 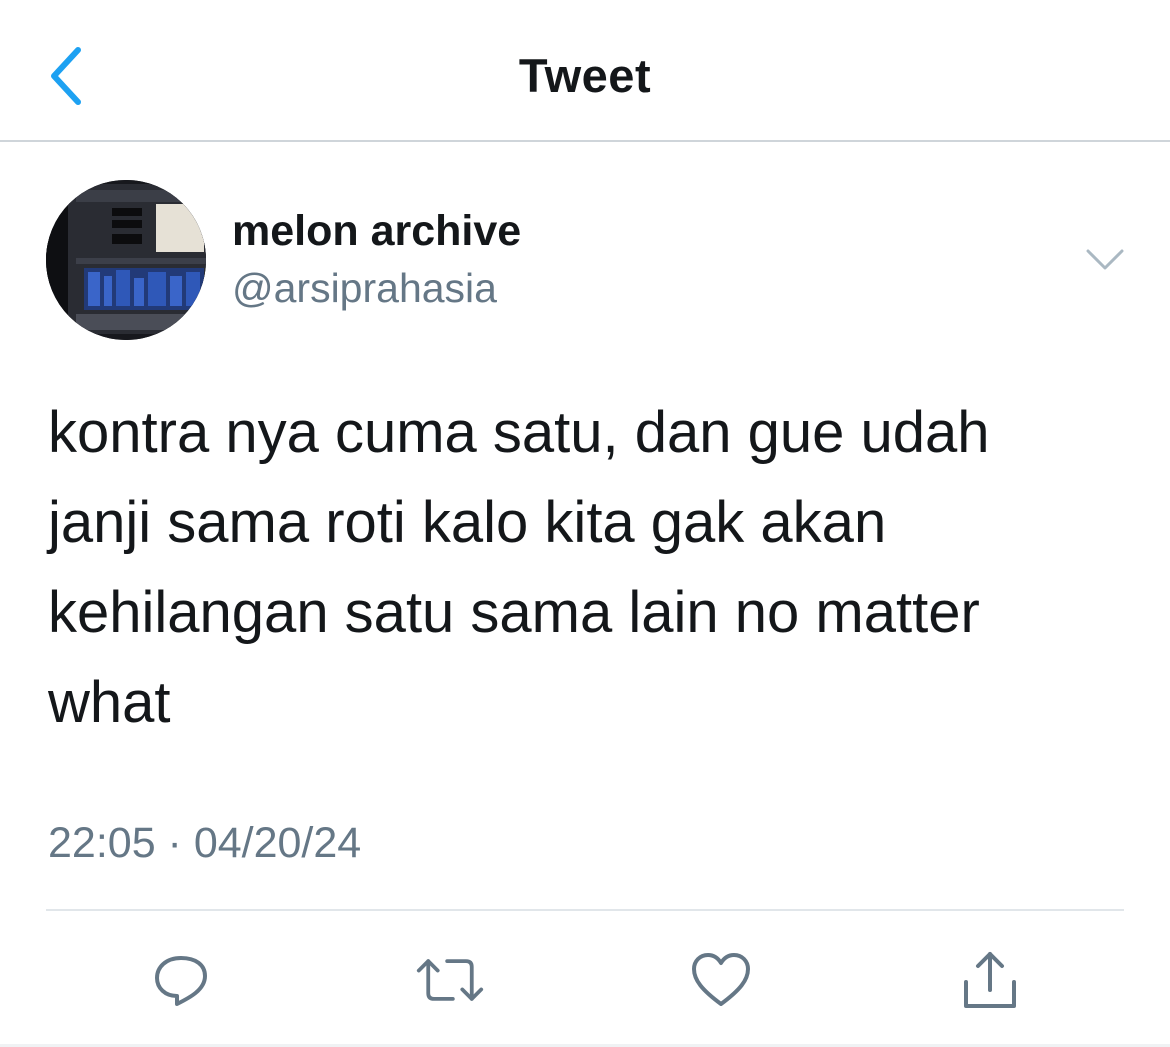 I want to click on chevron-down-icon, so click(x=1105, y=259).